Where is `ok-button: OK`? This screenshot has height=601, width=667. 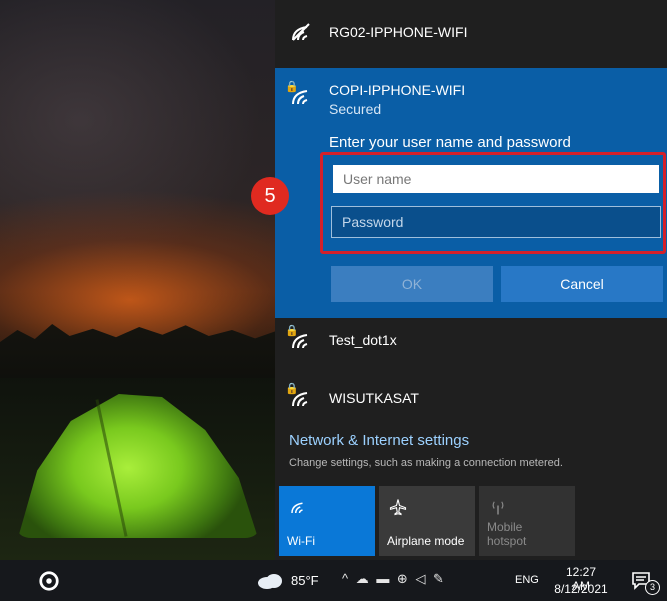 ok-button: OK is located at coordinates (412, 284).